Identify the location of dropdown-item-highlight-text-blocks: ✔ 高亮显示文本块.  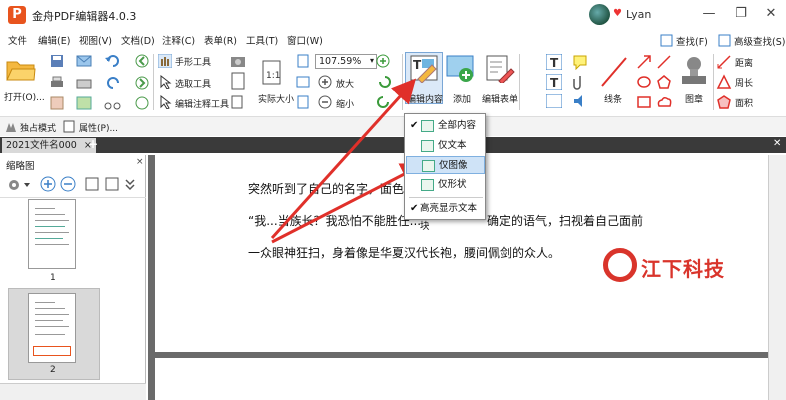
(445, 216).